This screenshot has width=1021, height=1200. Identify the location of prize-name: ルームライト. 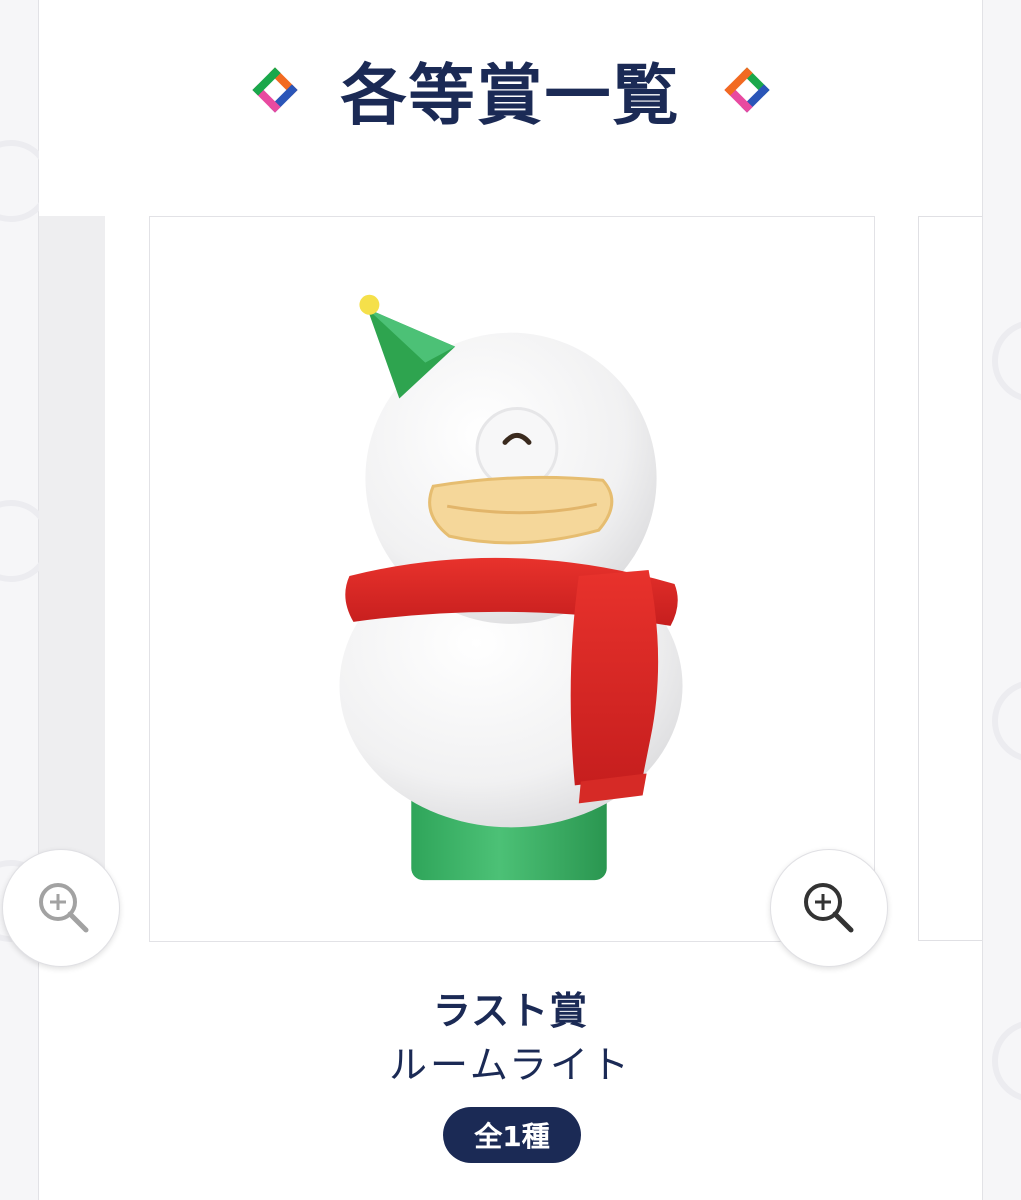
(510, 1065).